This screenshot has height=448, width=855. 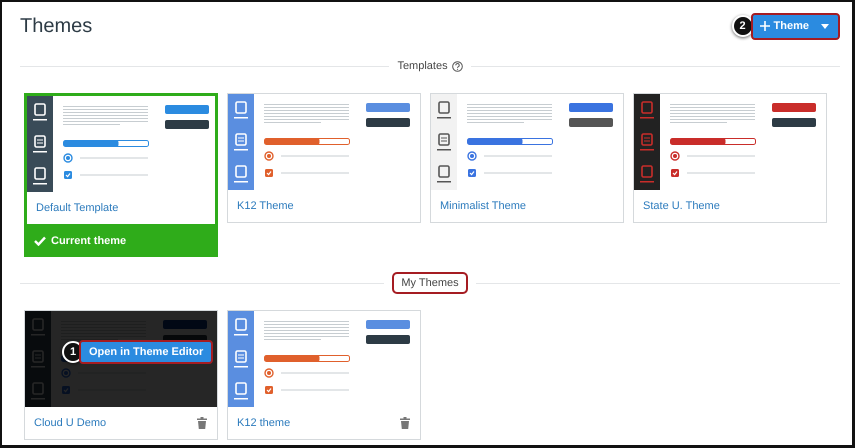 I want to click on caret-icon, so click(x=825, y=26).